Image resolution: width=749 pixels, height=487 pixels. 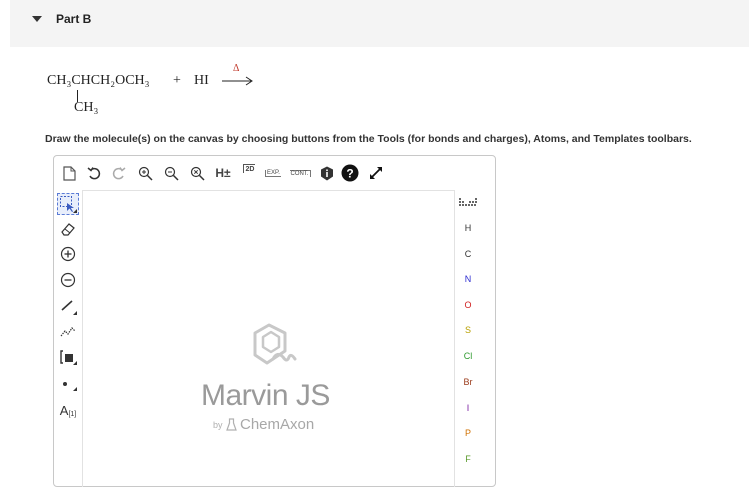 What do you see at coordinates (468, 330) in the screenshot?
I see `atom-button-s: S` at bounding box center [468, 330].